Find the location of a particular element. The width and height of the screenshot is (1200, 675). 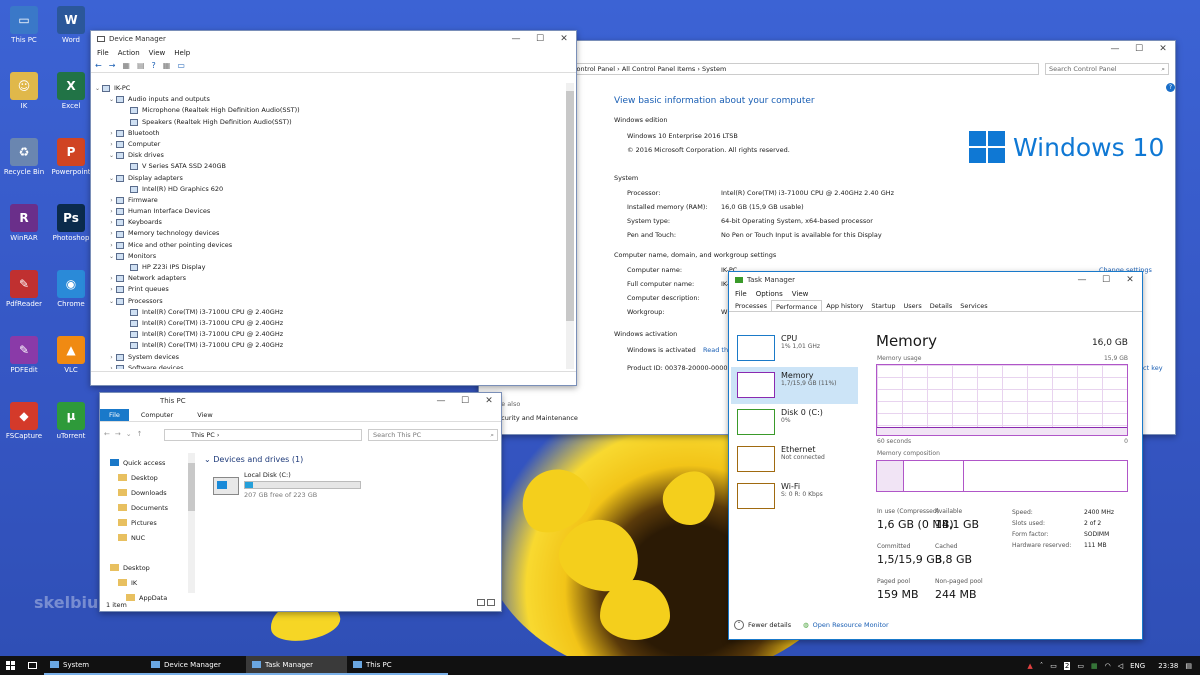

update-icon: ▤ is located at coordinates (141, 65).